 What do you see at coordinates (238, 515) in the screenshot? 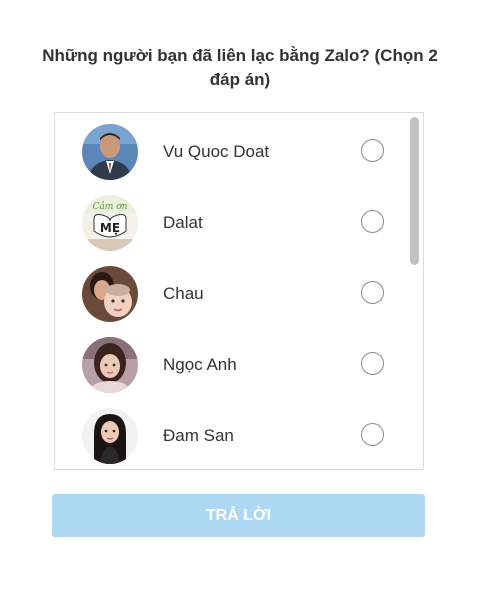
I see `submit-answer-button: TRẢ LỜI` at bounding box center [238, 515].